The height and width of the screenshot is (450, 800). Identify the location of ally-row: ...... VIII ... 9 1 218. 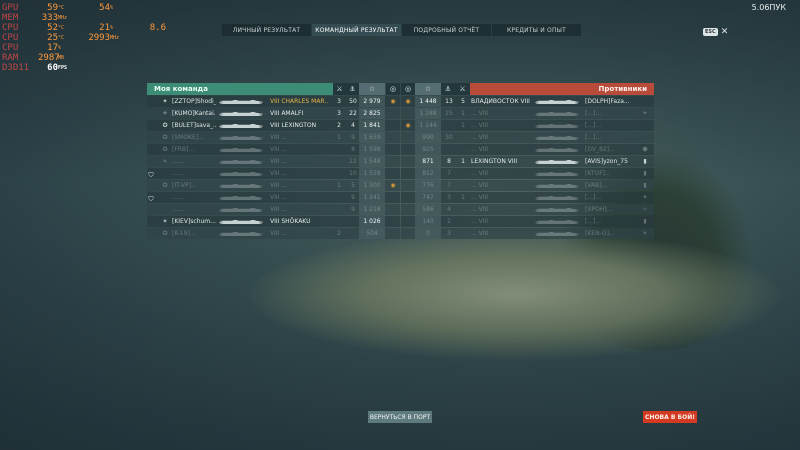
(273, 209).